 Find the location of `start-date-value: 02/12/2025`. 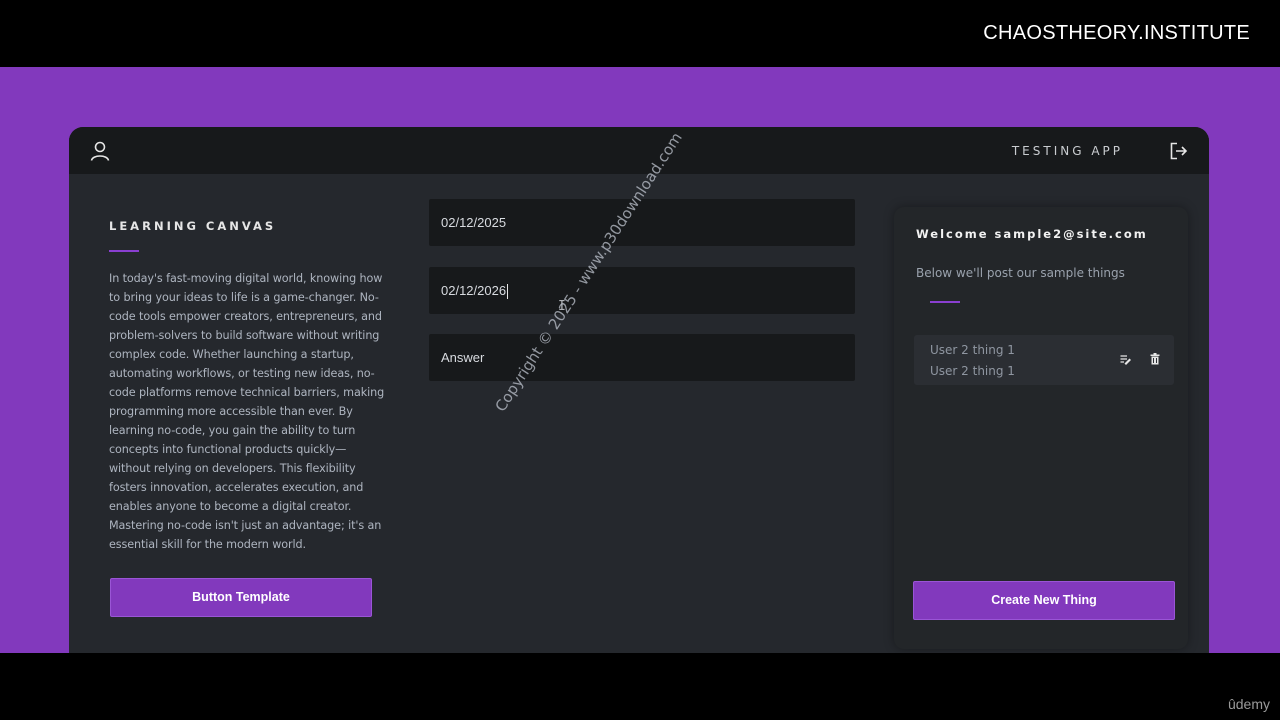

start-date-value: 02/12/2025 is located at coordinates (474, 222).